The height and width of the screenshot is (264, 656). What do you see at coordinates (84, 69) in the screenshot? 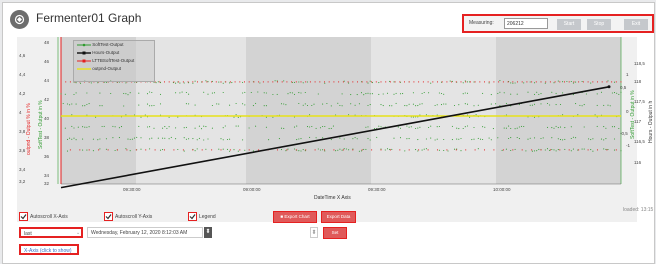
I see `legend-swatch` at bounding box center [84, 69].